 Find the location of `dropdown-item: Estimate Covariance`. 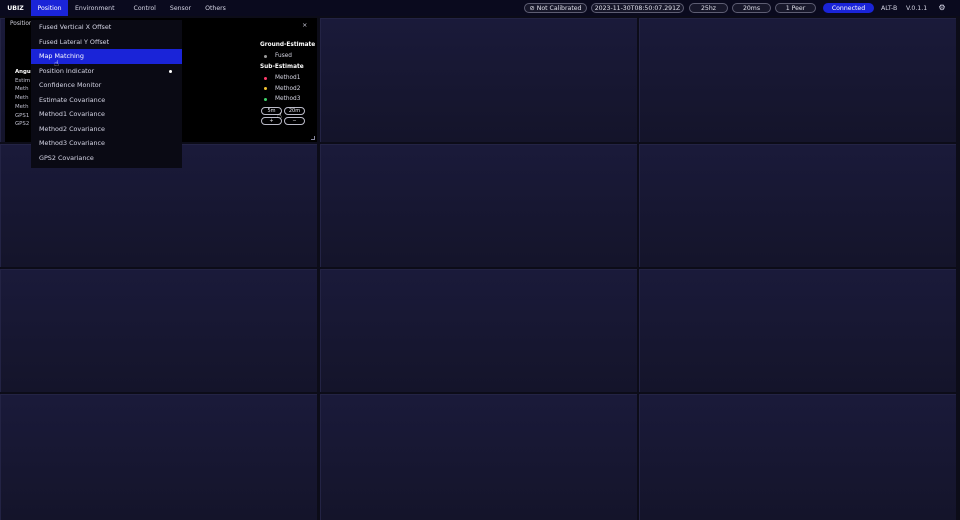

dropdown-item: Estimate Covariance is located at coordinates (106, 100).